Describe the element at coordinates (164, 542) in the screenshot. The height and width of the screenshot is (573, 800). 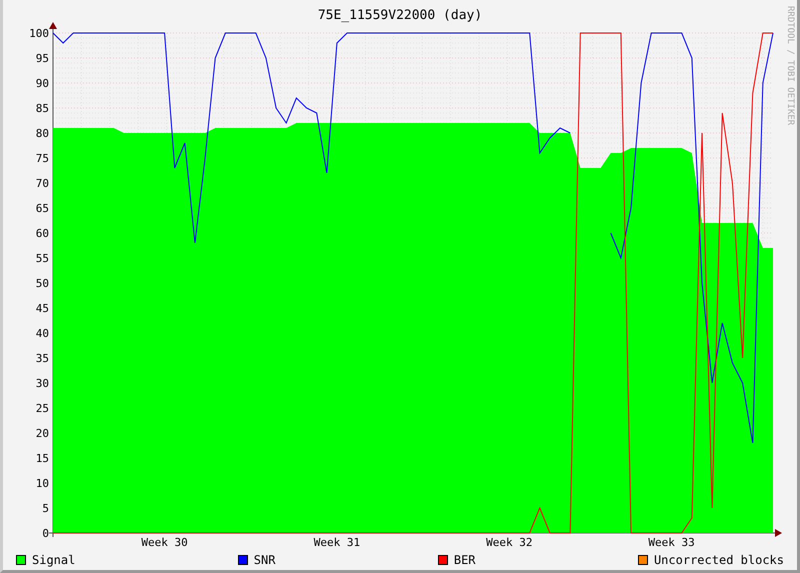
I see `x-tick-label: Week 30` at that location.